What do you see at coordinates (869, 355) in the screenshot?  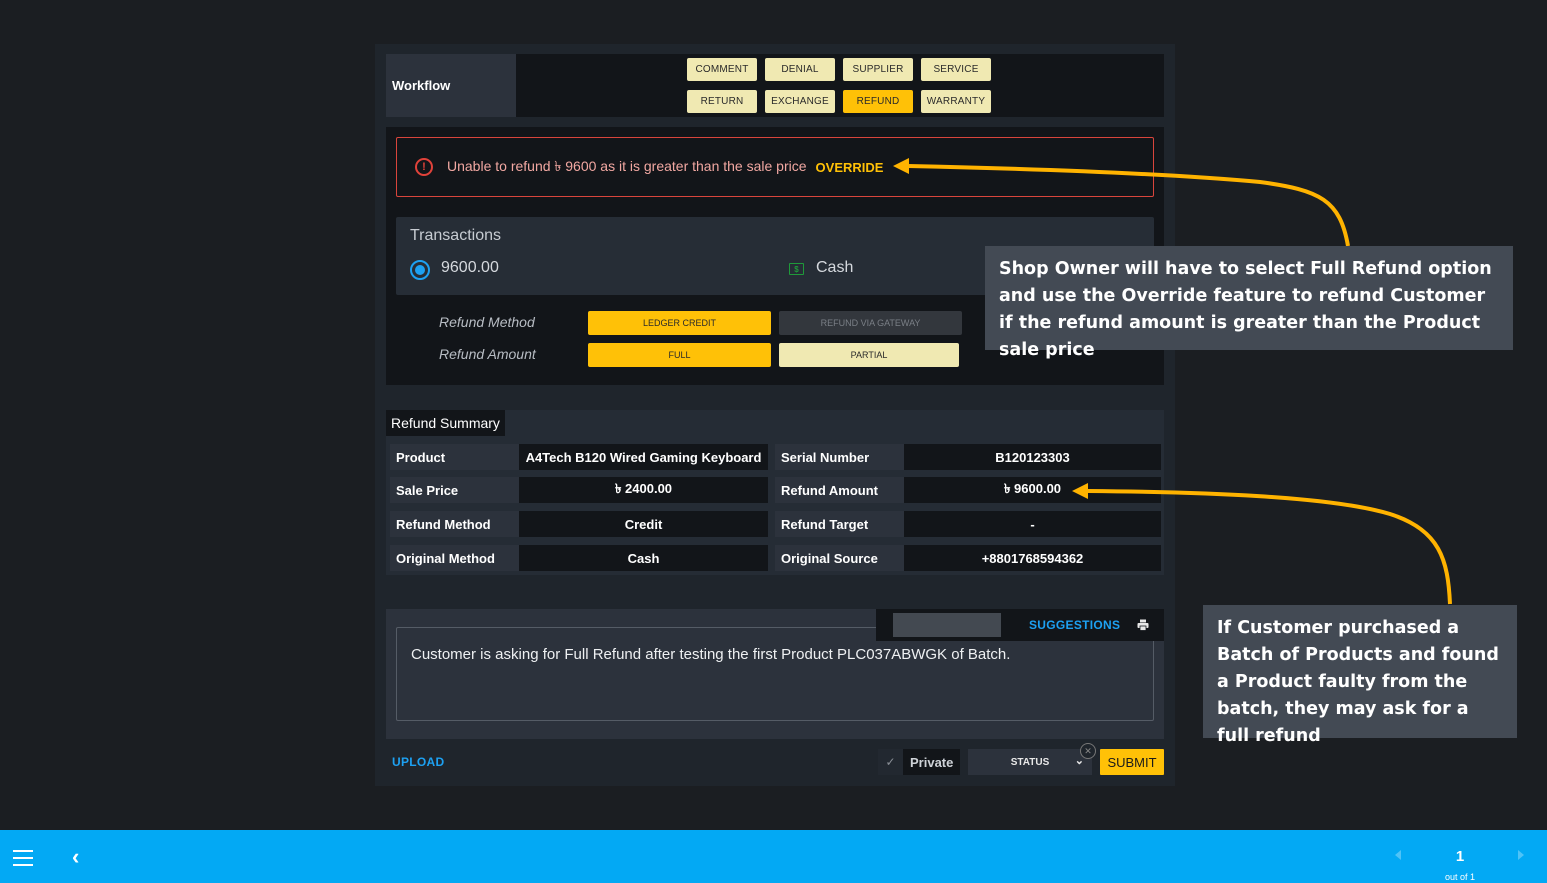 I see `partial-refund-button: PARTIAL` at bounding box center [869, 355].